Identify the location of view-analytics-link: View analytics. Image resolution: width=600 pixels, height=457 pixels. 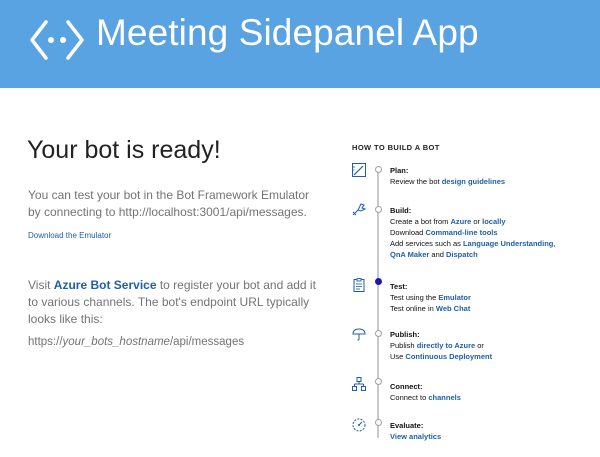
(415, 436).